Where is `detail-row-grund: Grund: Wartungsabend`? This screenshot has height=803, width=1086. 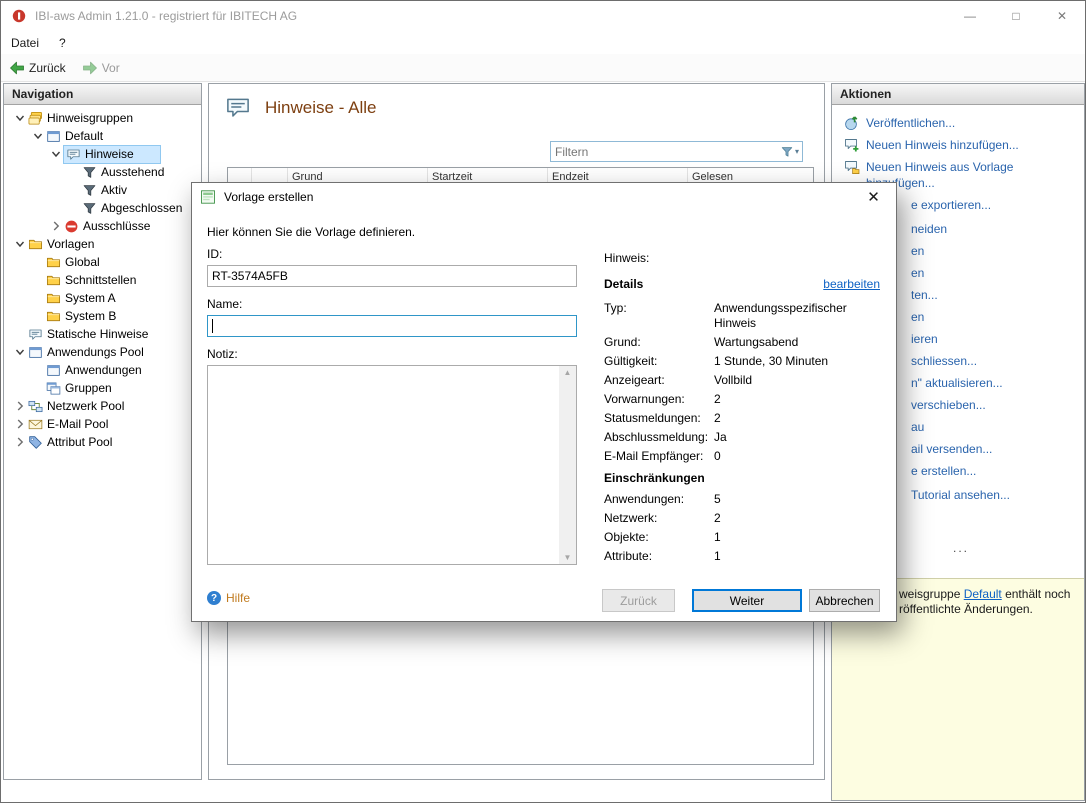
detail-row-grund: Grund: Wartungsabend is located at coordinates (701, 342).